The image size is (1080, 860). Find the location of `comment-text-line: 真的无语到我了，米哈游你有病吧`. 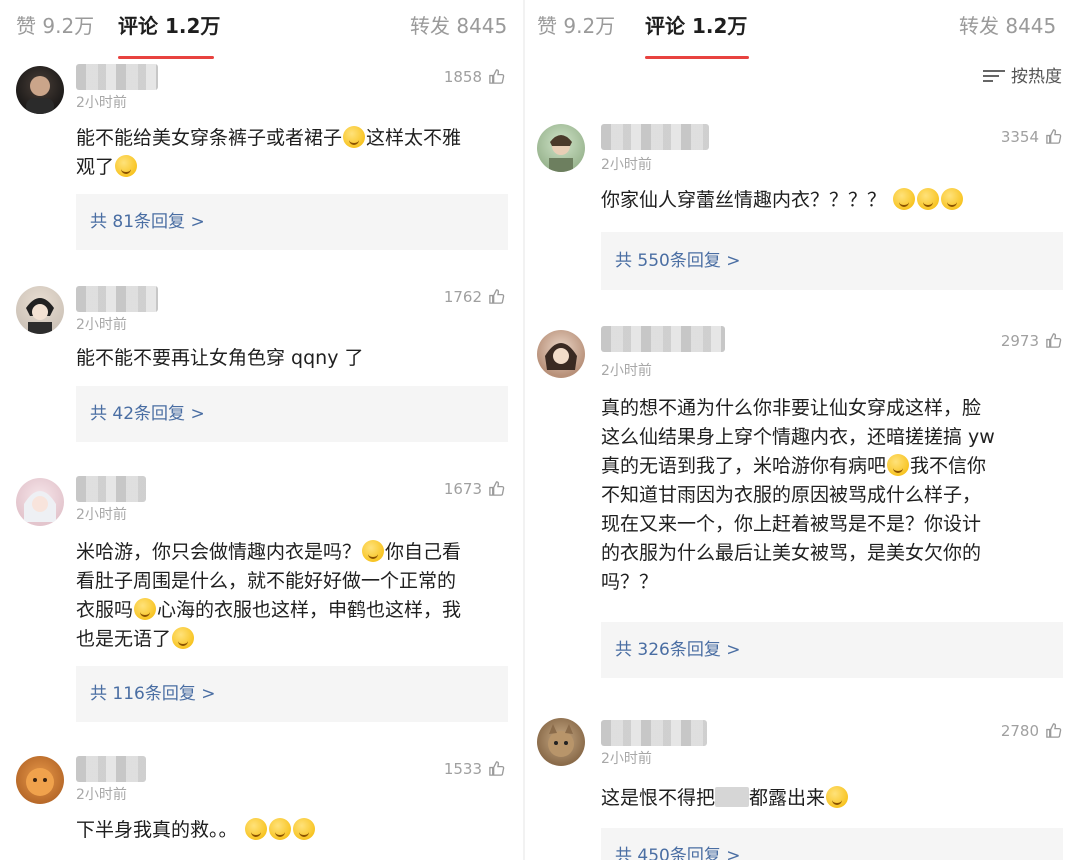

comment-text-line: 真的无语到我了，米哈游你有病吧 is located at coordinates (744, 466).